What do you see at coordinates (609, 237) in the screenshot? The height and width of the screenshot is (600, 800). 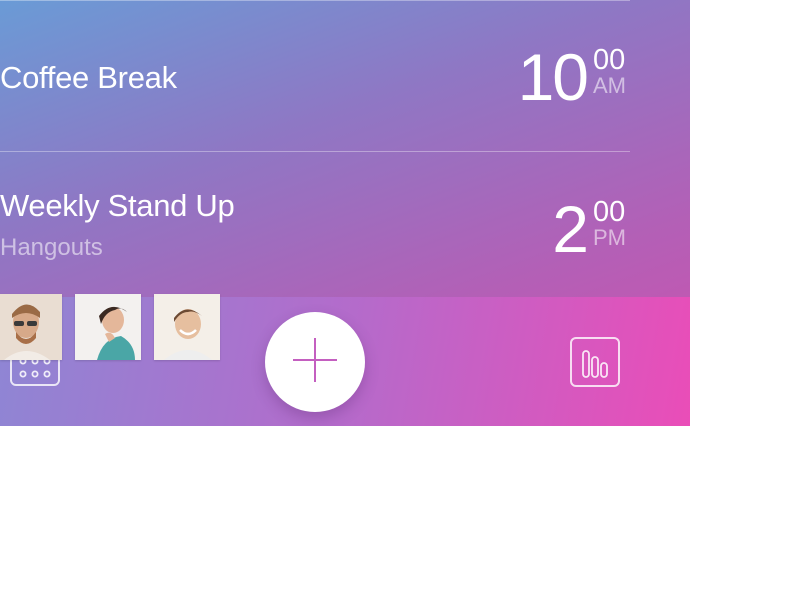 I see `time-period: PM` at bounding box center [609, 237].